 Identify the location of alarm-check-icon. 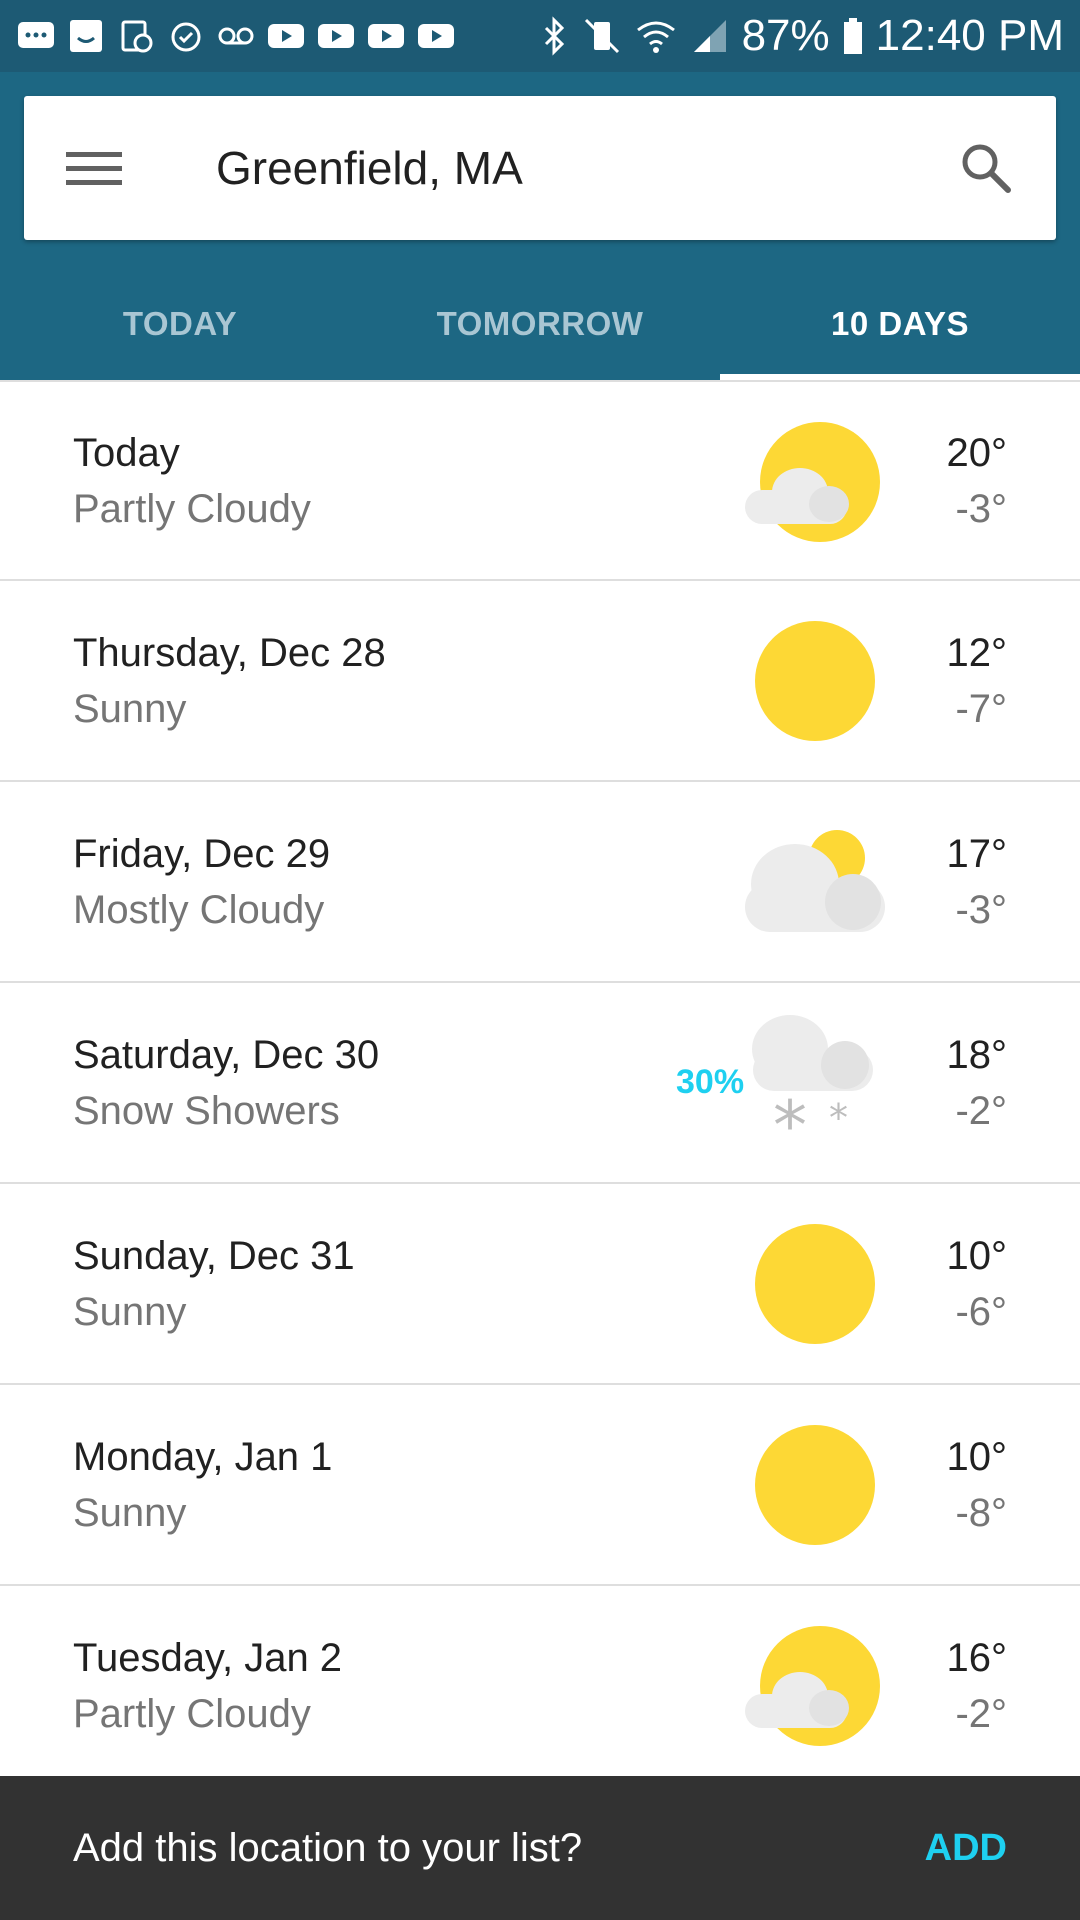
(186, 36).